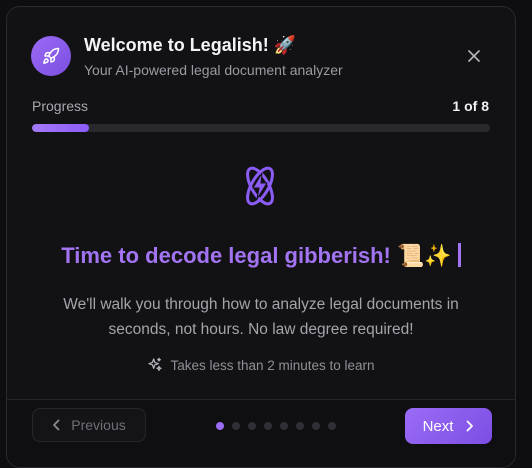 This screenshot has height=468, width=532. Describe the element at coordinates (261, 128) in the screenshot. I see `progress-bar` at that location.